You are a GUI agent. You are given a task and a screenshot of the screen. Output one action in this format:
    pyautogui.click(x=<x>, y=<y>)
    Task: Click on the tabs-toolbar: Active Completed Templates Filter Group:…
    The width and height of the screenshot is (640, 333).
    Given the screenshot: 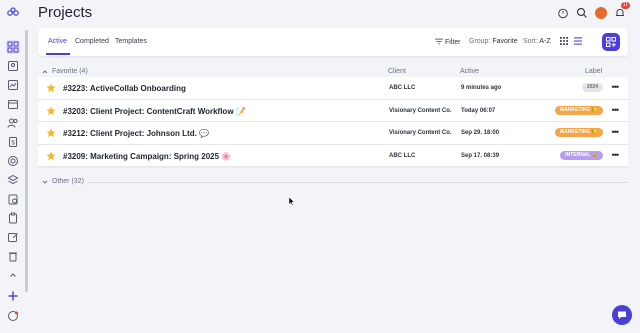 What is the action you would take?
    pyautogui.click(x=333, y=42)
    